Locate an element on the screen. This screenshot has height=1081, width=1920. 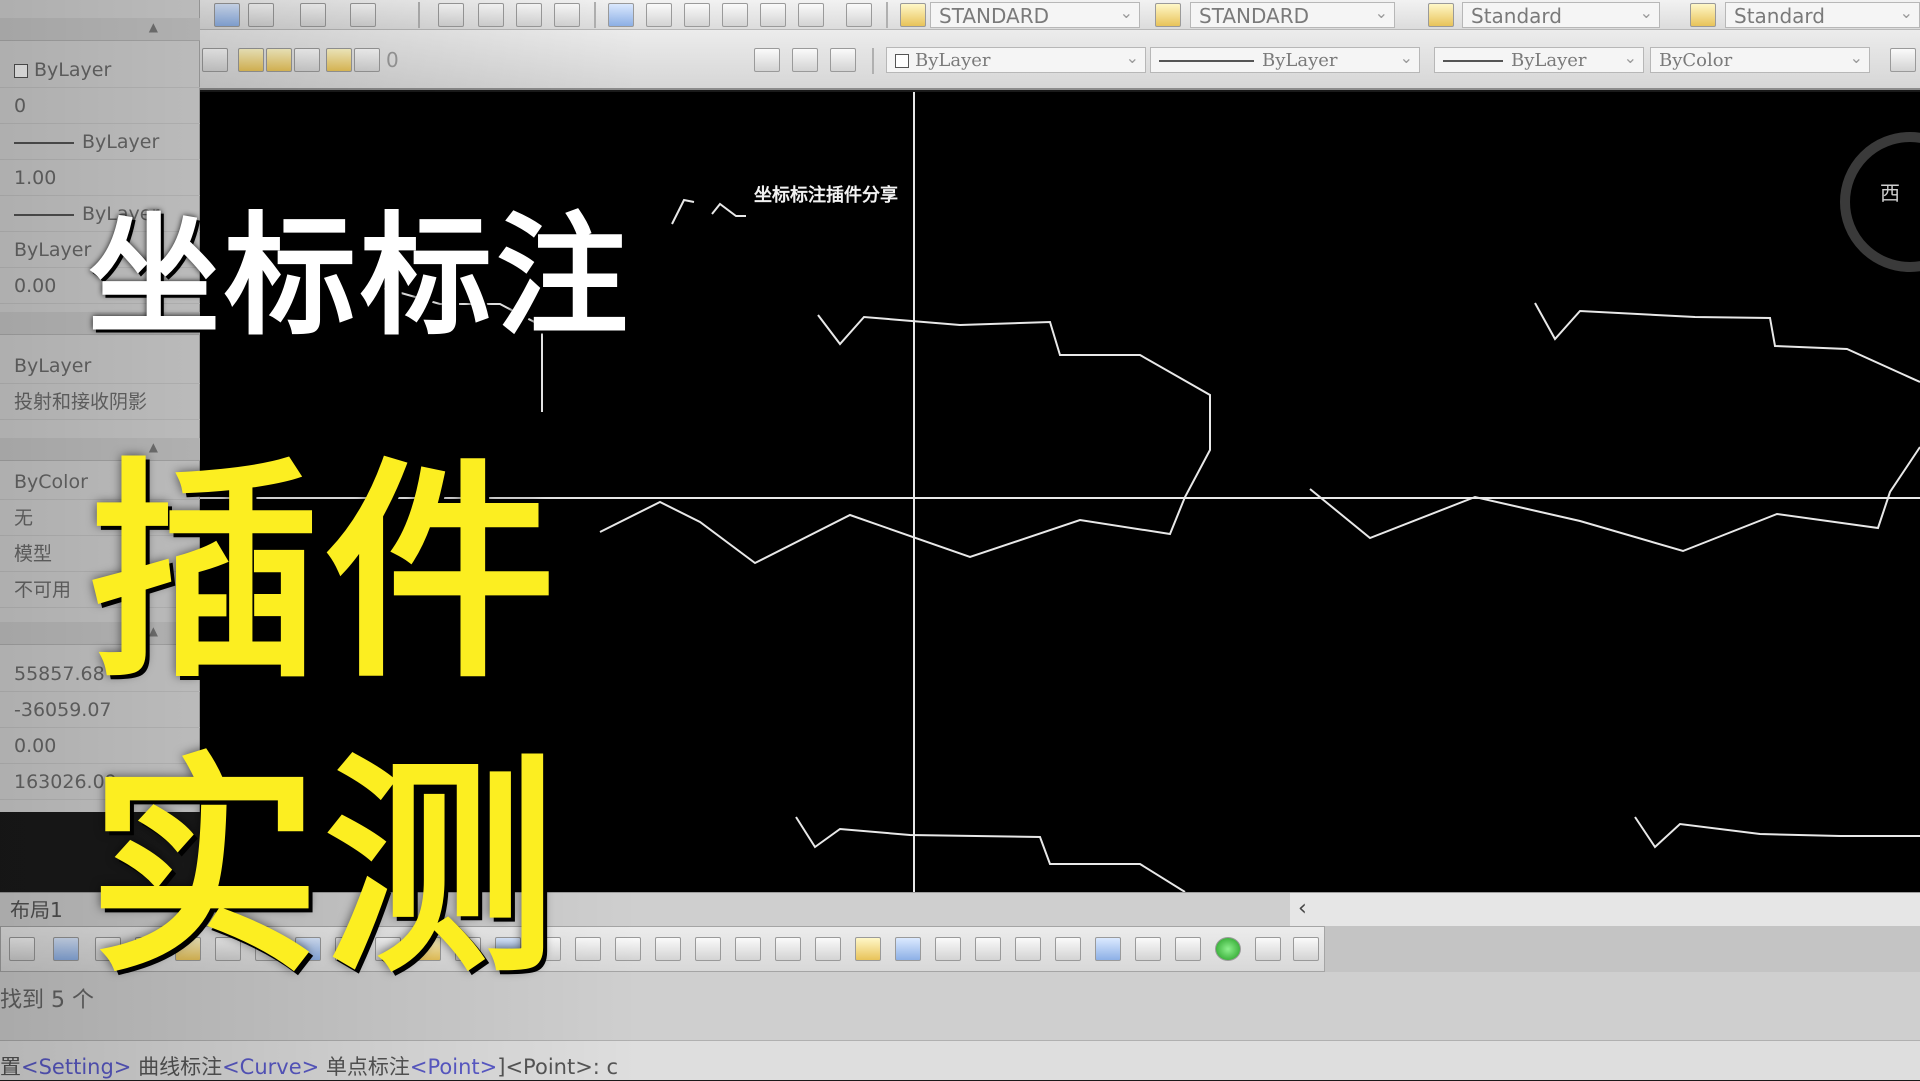
horizontal-scrollbar: ‹ is located at coordinates (1605, 910).